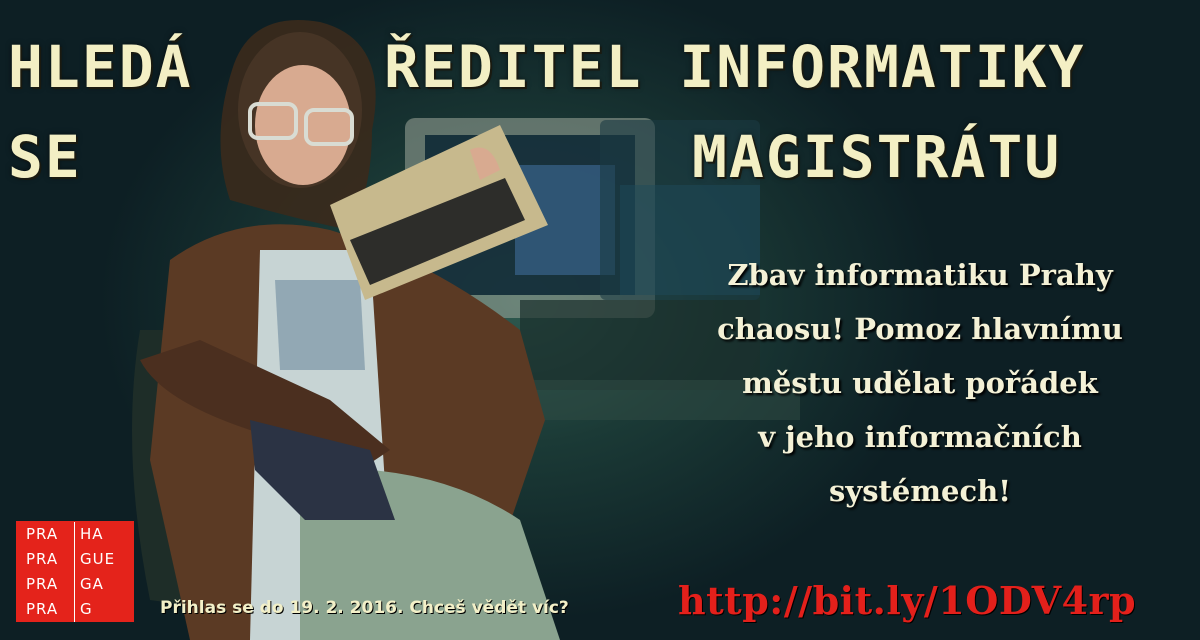  I want to click on headline-job-title: ŘEDITEL INFORMATIKY, so click(735, 67).